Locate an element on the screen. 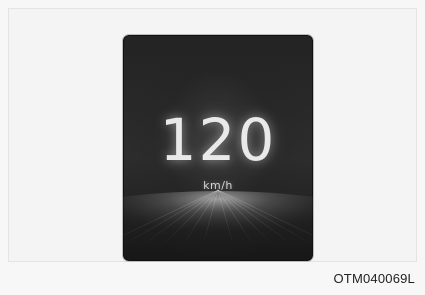 The width and height of the screenshot is (425, 295). speed-value: 120 is located at coordinates (218, 140).